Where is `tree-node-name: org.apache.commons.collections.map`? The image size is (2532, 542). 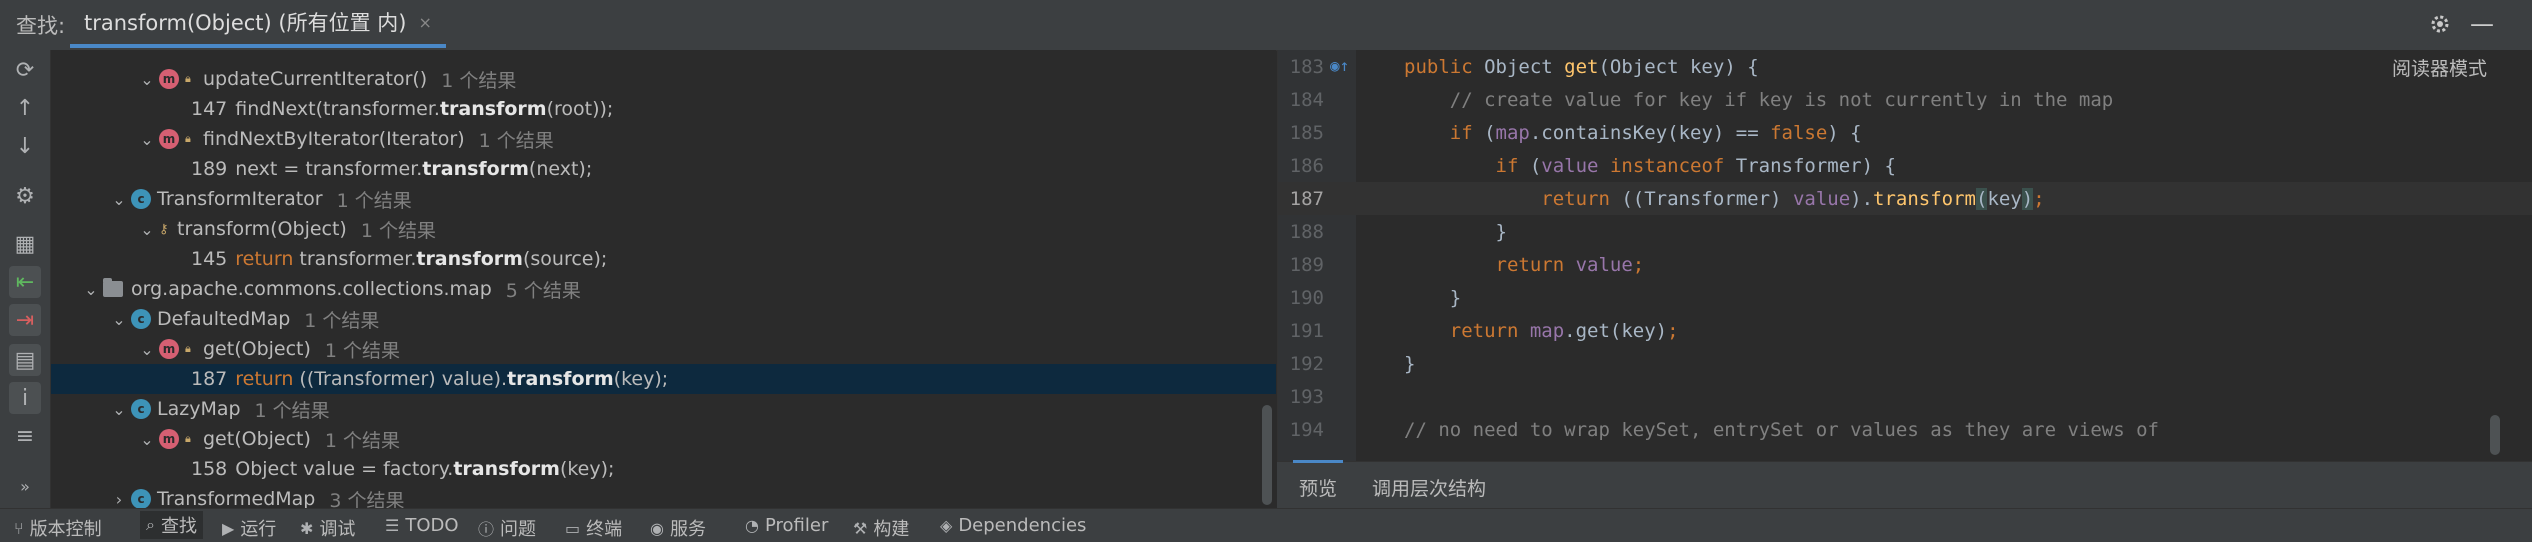
tree-node-name: org.apache.commons.collections.map is located at coordinates (311, 289).